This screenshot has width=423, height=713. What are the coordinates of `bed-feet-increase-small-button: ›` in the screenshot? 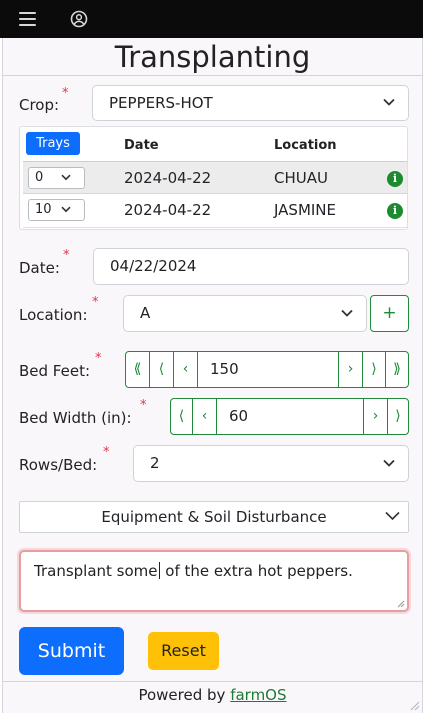 It's located at (350, 369).